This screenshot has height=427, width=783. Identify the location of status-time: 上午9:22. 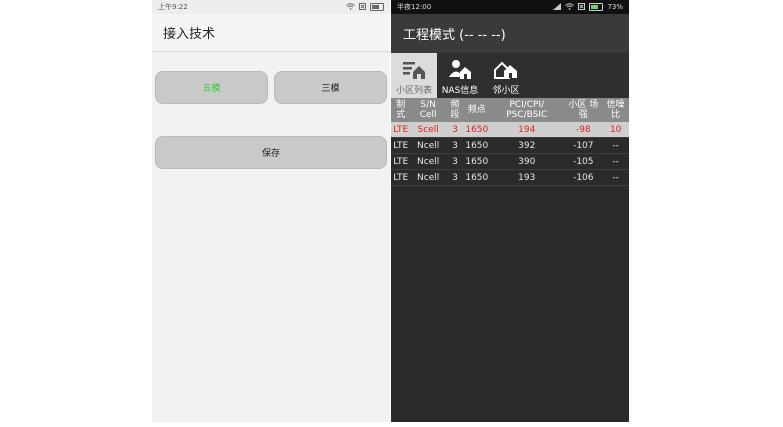
(173, 7).